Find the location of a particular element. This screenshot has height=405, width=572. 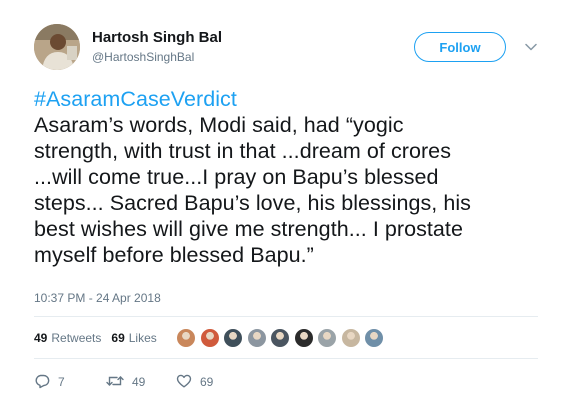

hashtag-link: #AsaramCaseVerdict is located at coordinates (294, 99).